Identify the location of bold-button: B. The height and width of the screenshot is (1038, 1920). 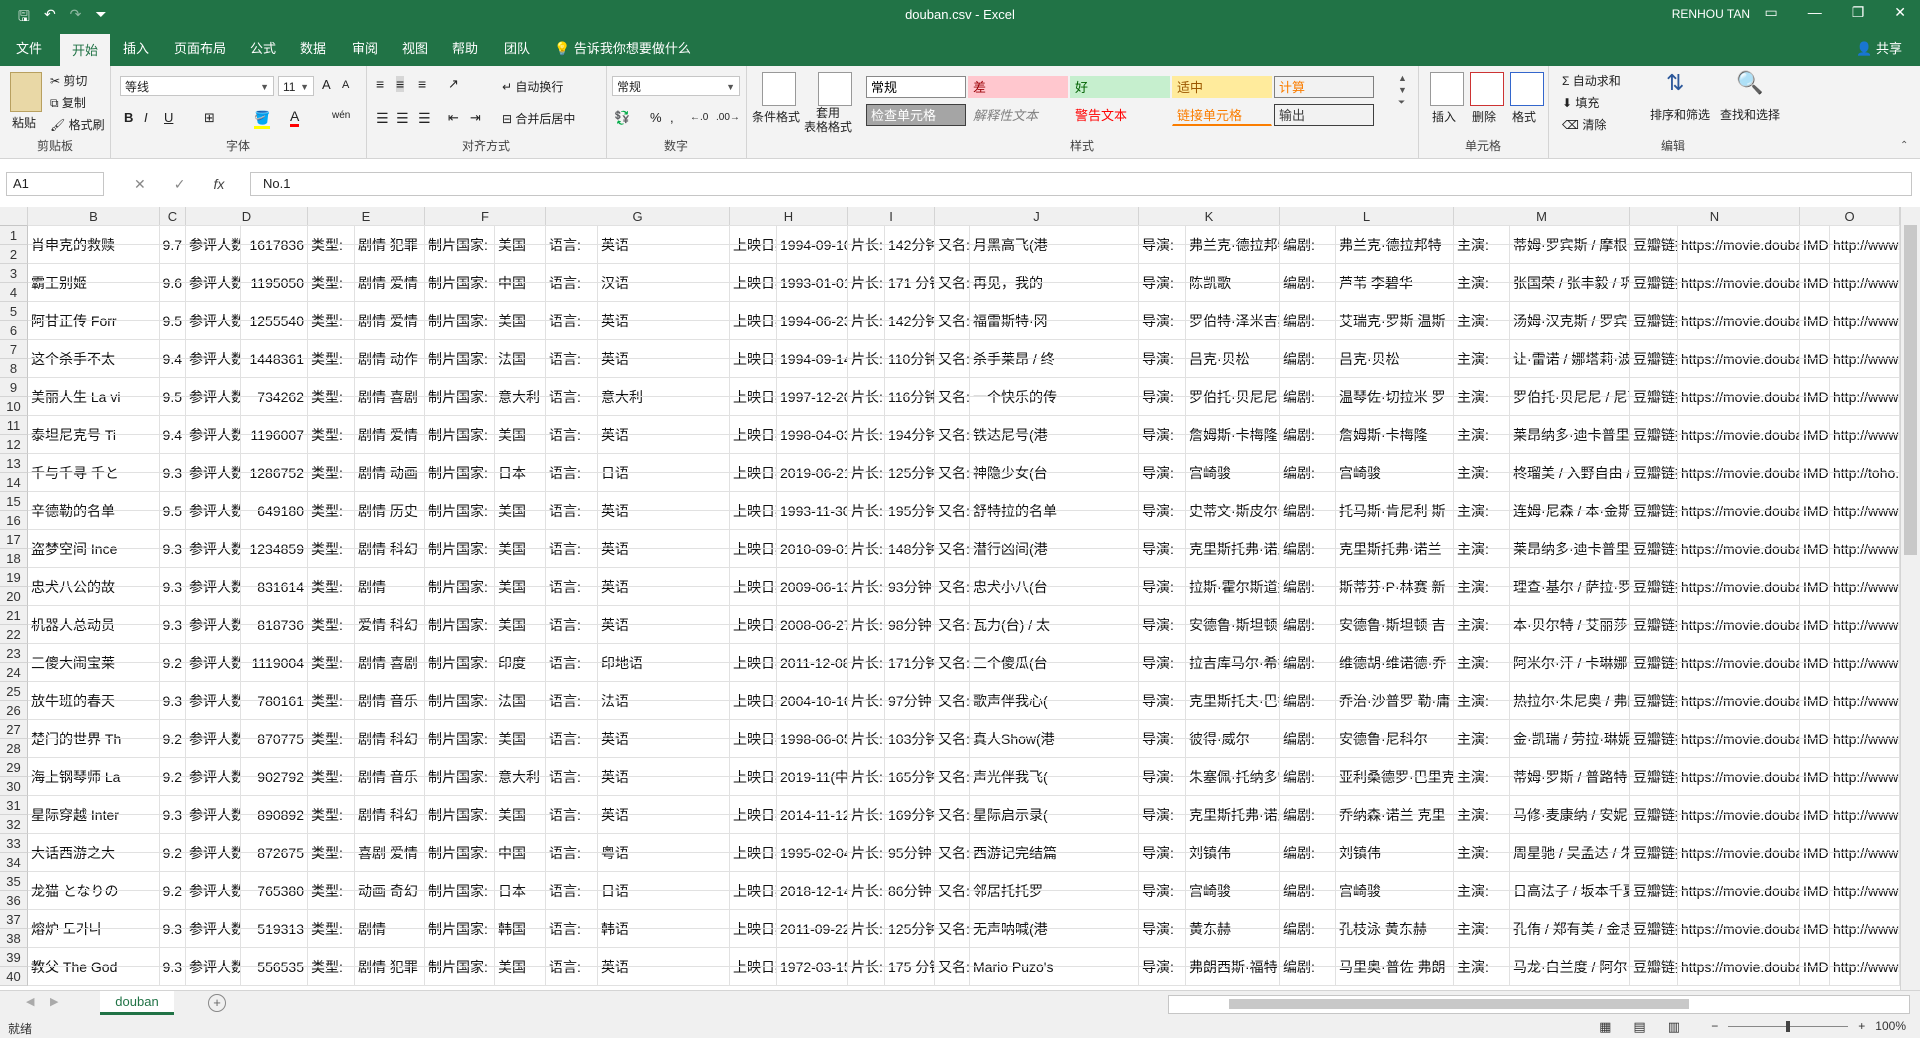
(128, 117).